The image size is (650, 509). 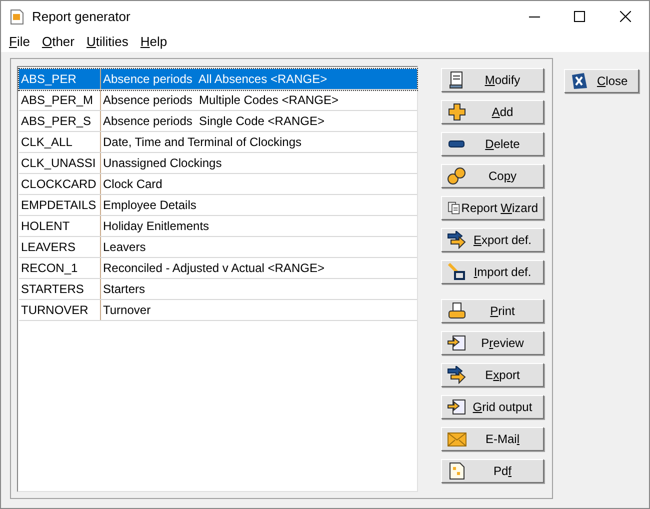 I want to click on code-cell: ABS_PER, so click(x=60, y=79).